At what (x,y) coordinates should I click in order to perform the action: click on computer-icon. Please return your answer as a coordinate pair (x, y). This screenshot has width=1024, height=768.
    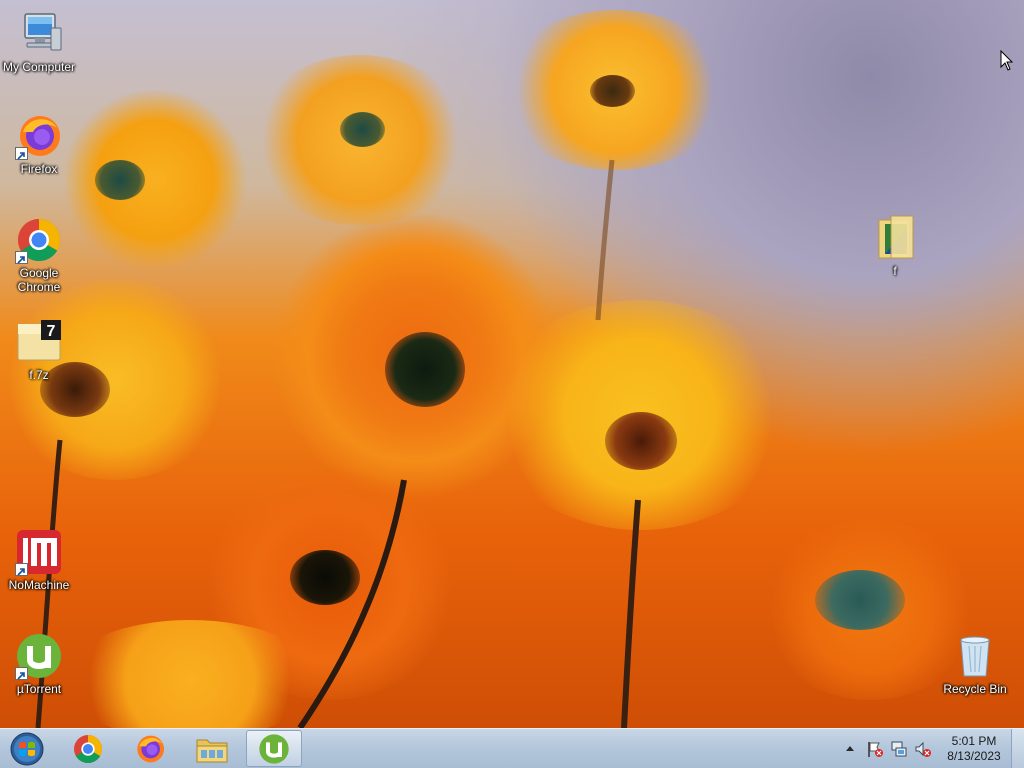
    Looking at the image, I should click on (39, 34).